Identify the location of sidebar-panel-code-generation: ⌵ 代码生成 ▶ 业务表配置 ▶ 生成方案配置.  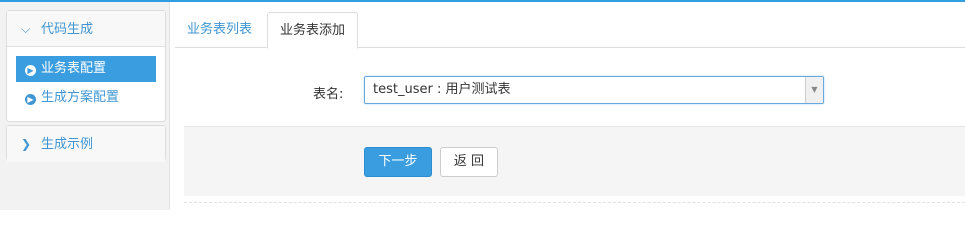
(86, 66).